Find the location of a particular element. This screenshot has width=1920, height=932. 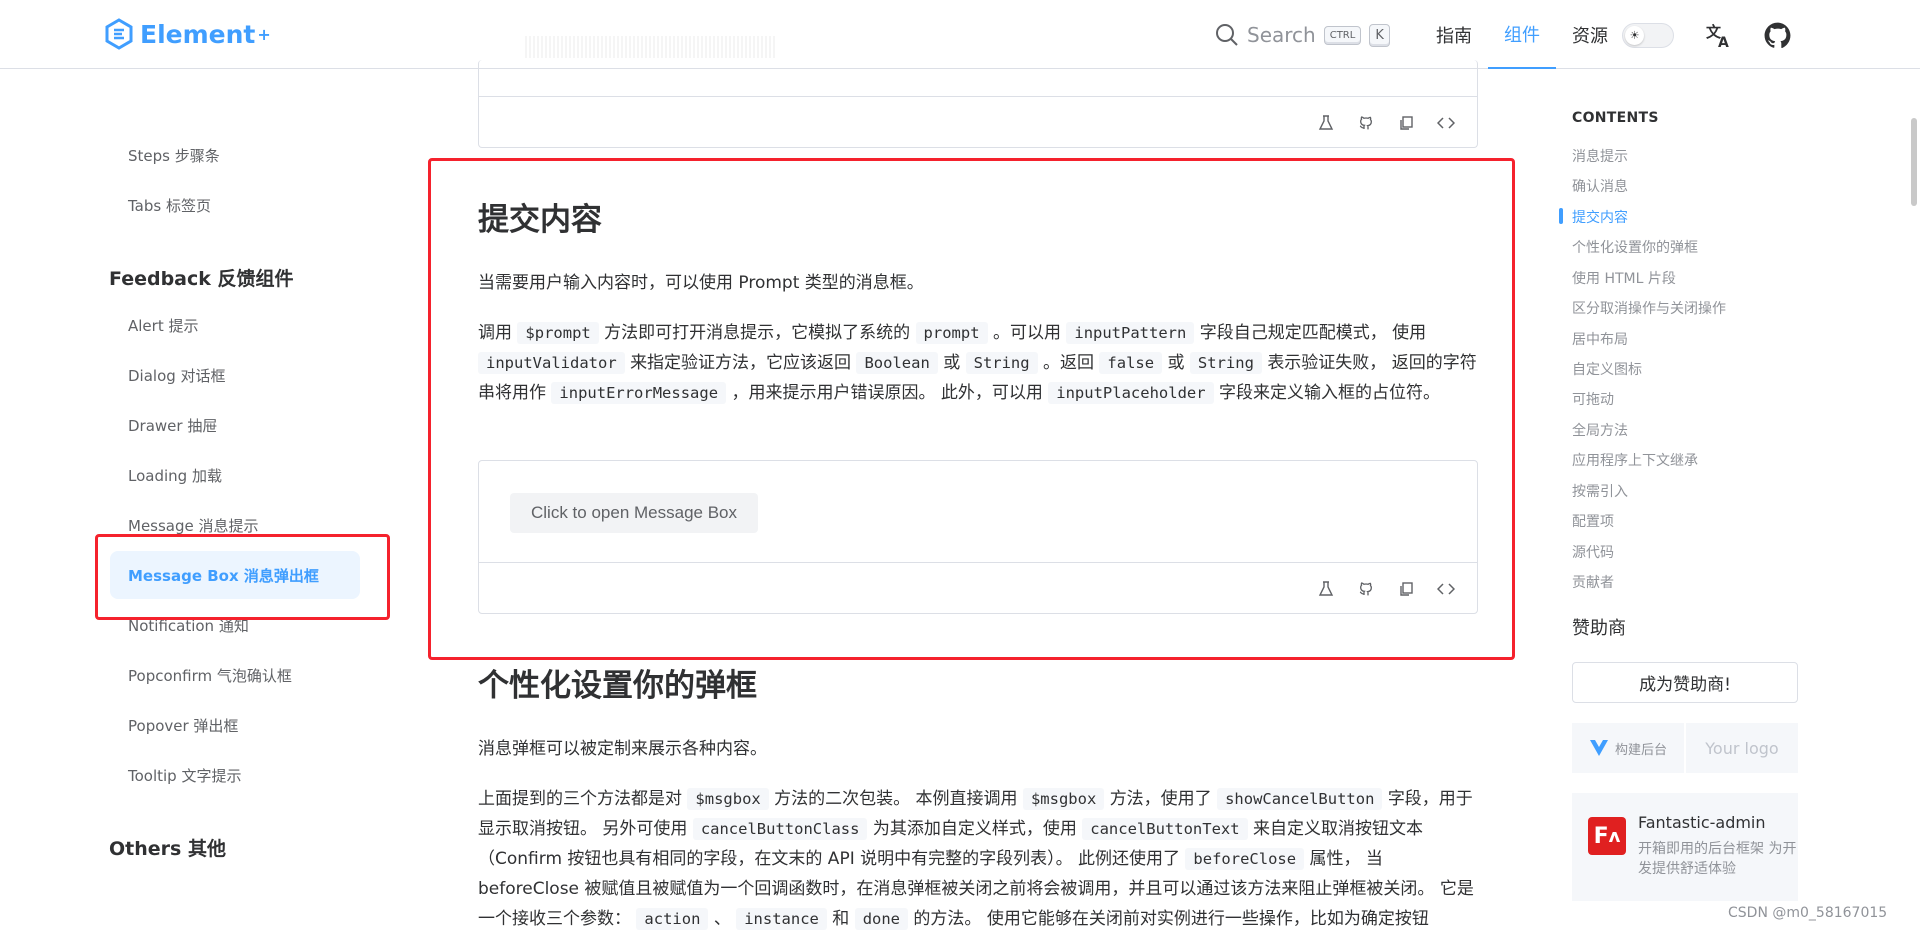

search-button: Search CTRL K is located at coordinates (1302, 35).